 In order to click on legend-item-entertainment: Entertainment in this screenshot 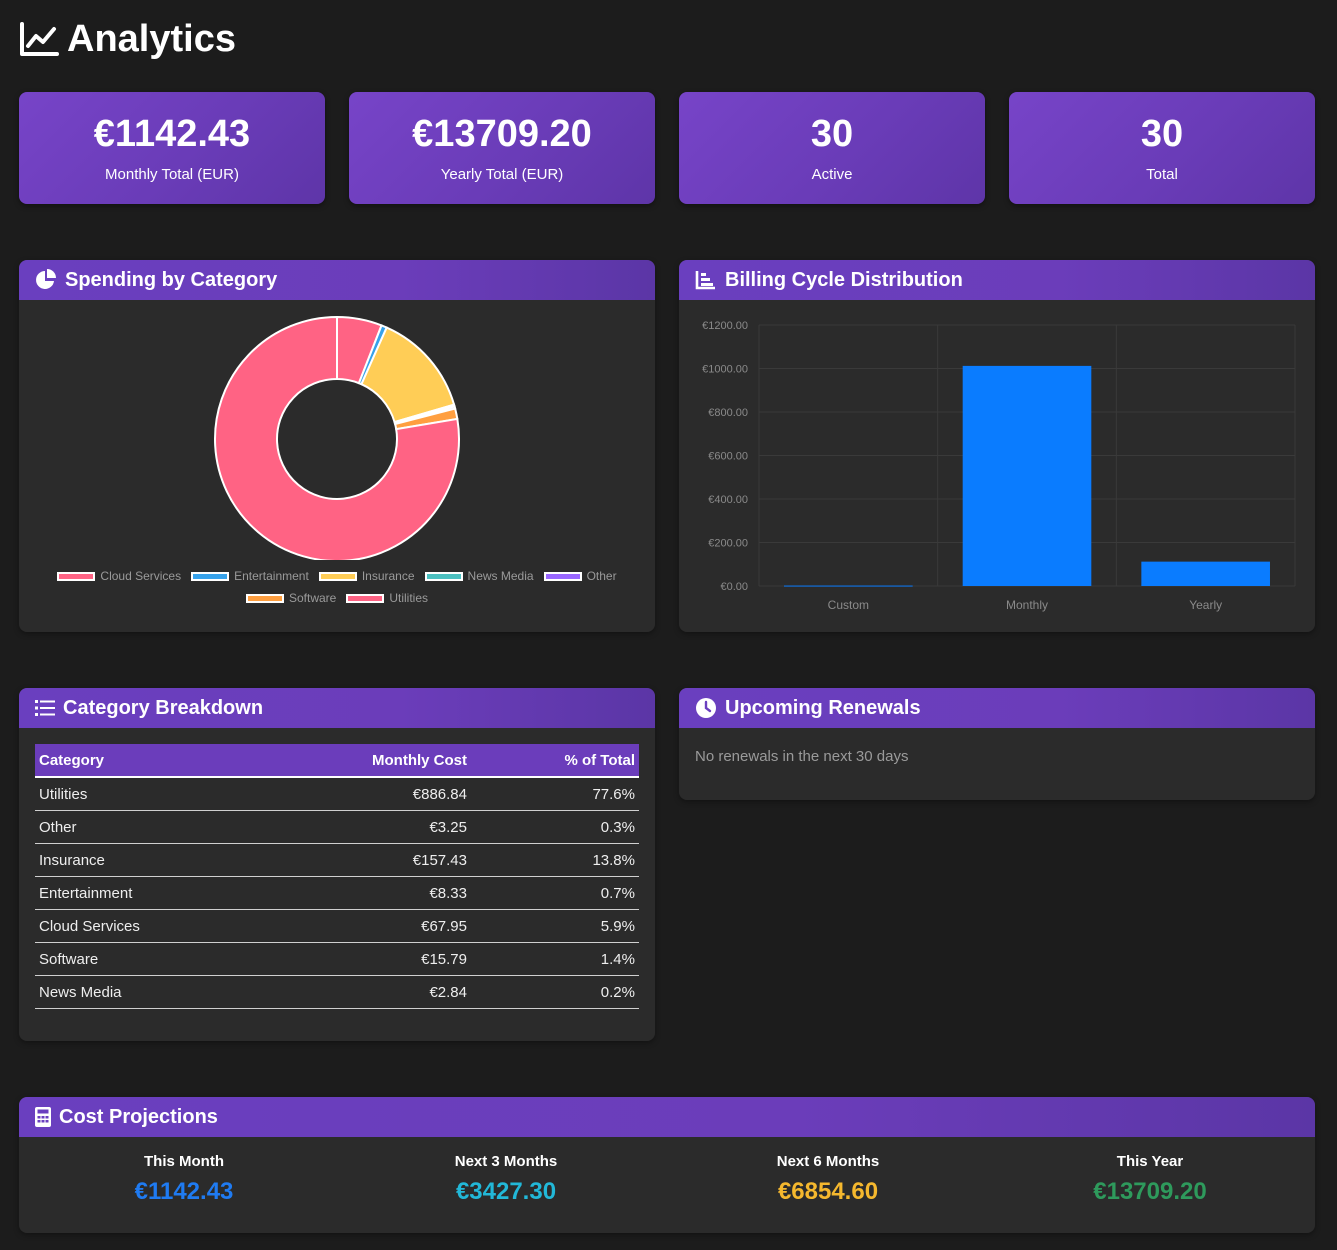, I will do `click(250, 576)`.